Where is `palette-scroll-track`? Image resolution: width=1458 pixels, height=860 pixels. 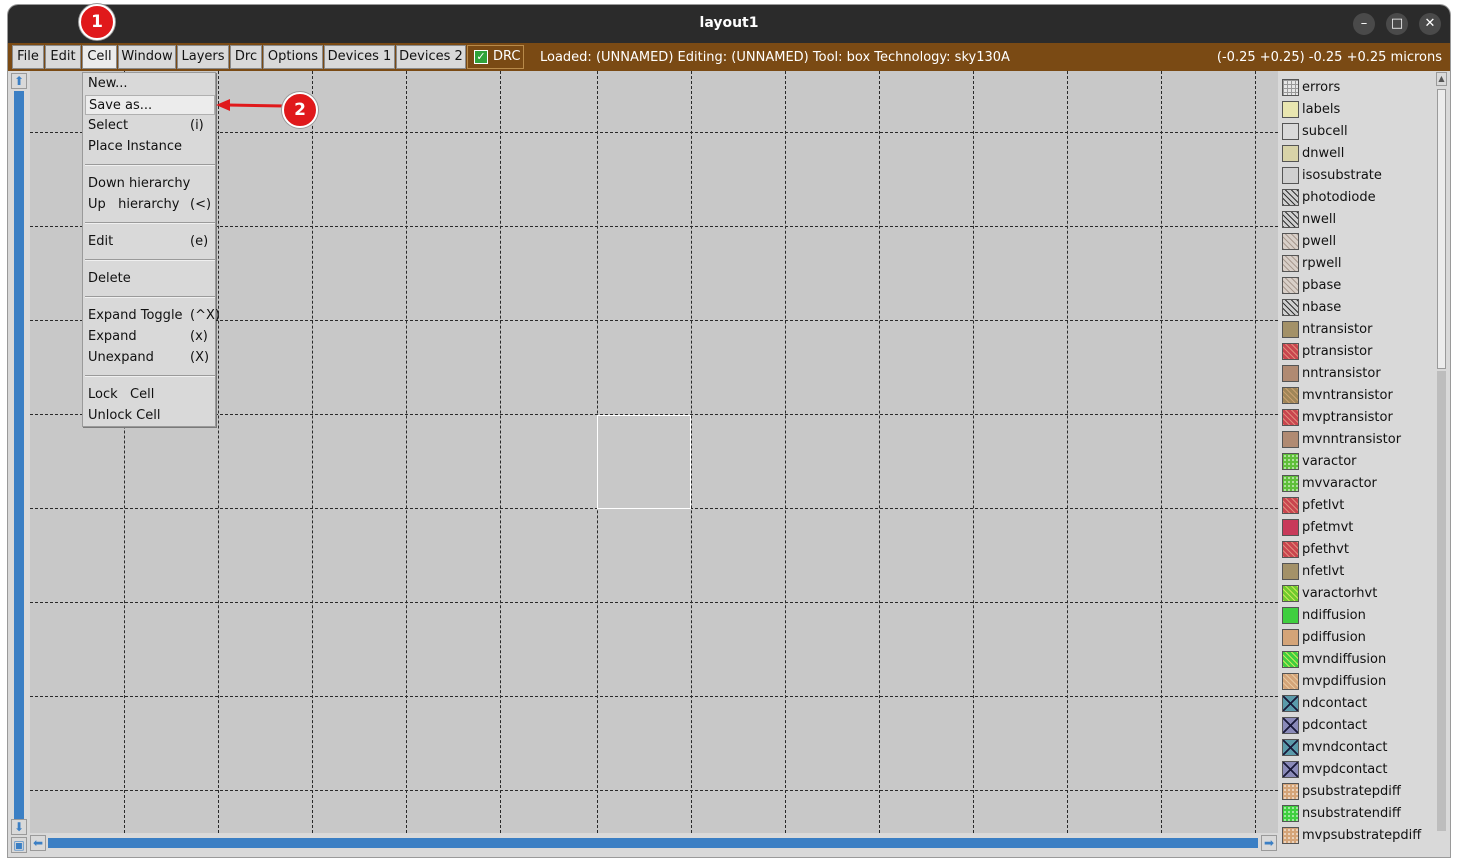 palette-scroll-track is located at coordinates (1441, 601).